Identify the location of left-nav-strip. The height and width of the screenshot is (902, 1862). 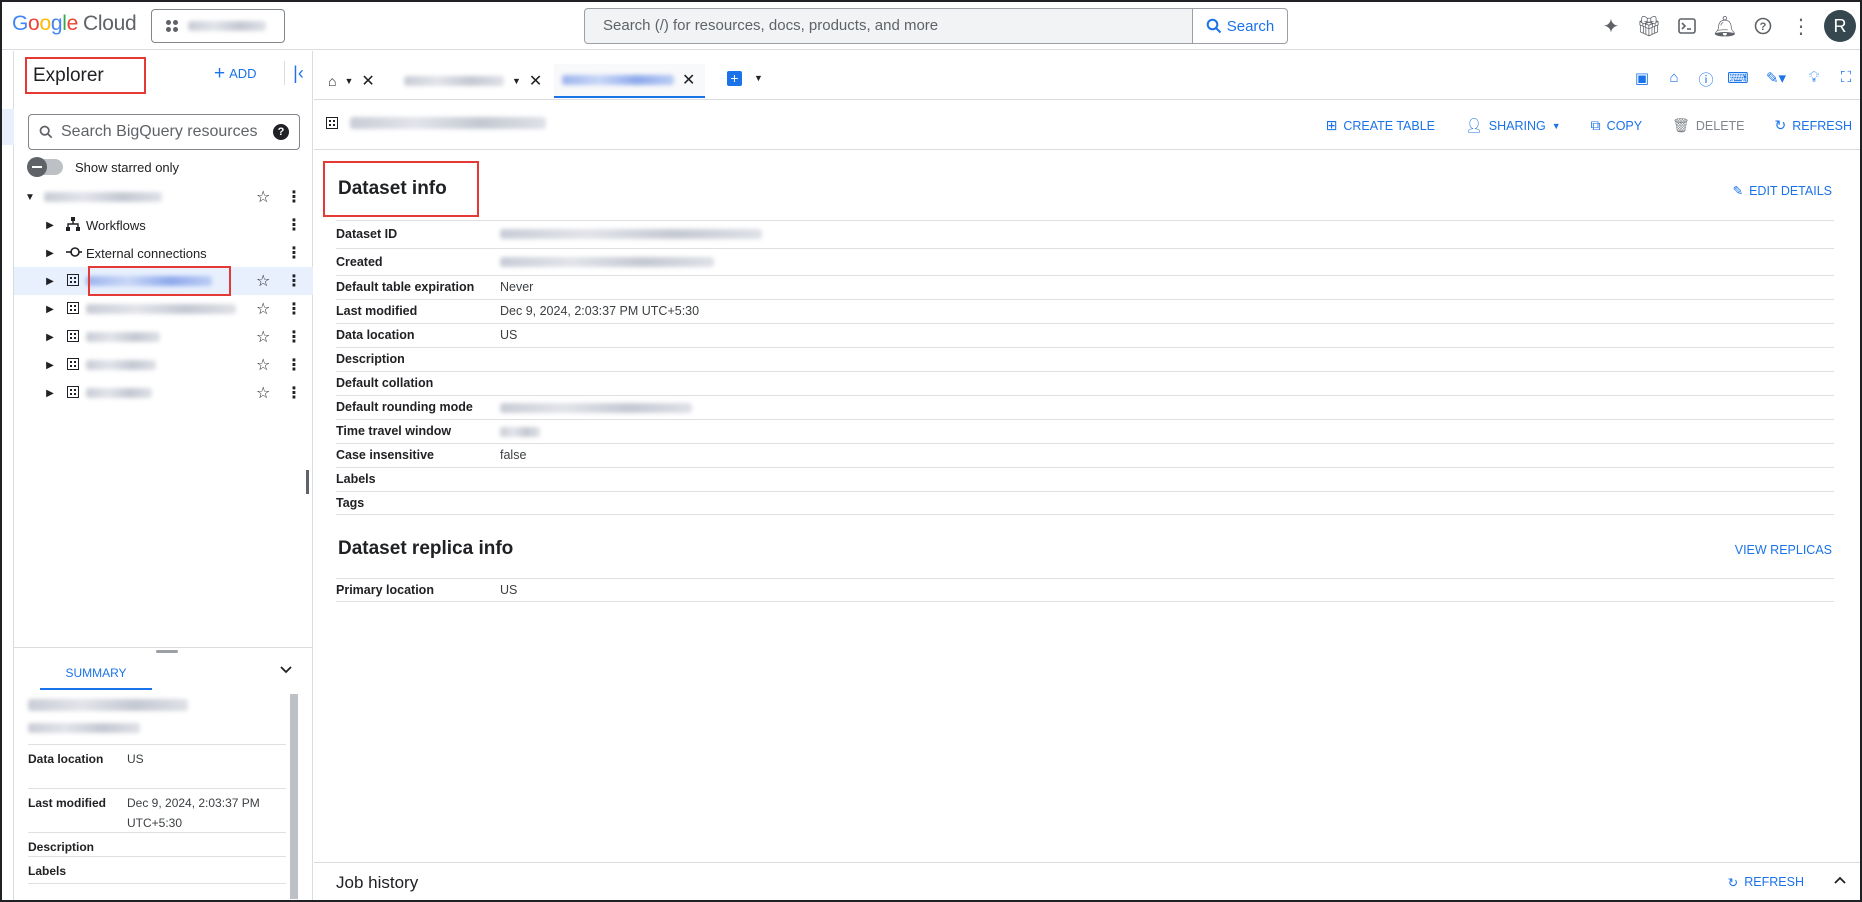
(7, 476).